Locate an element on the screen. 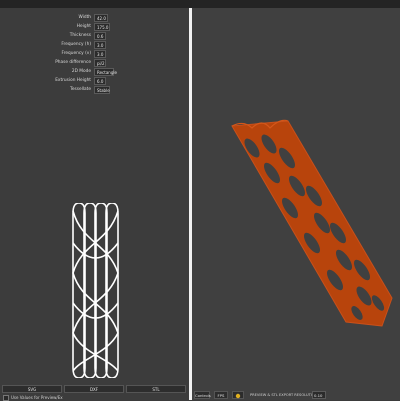  param-label-extrusion: Extrusion Height is located at coordinates (73, 80).